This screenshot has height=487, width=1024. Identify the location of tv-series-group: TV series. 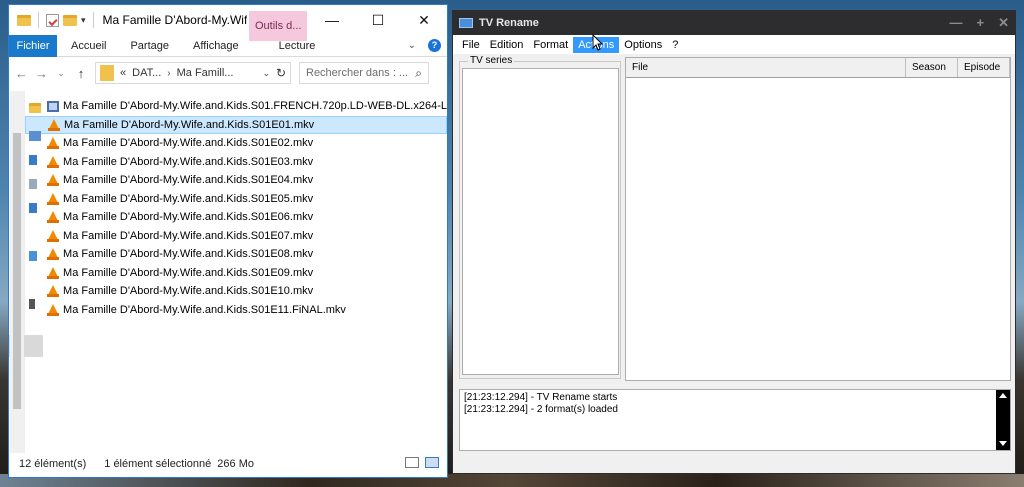
(540, 217).